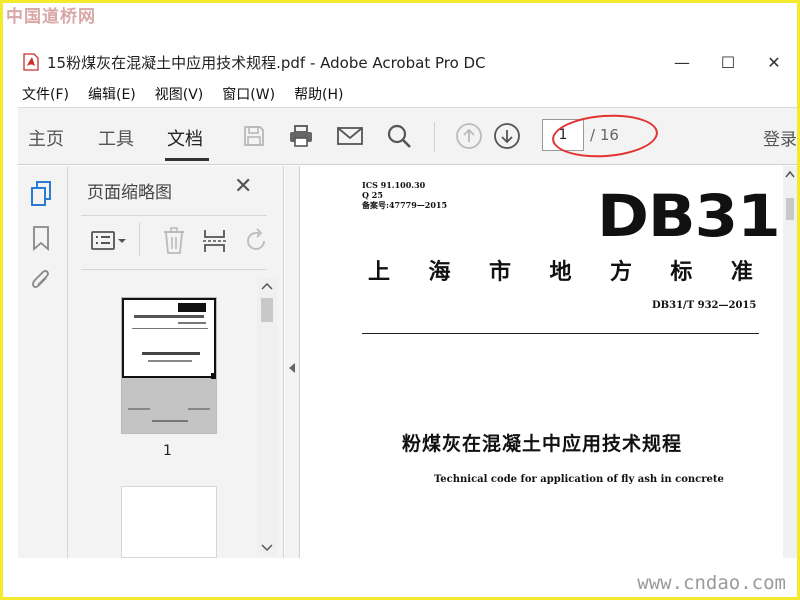 This screenshot has height=600, width=800. What do you see at coordinates (399, 136) in the screenshot?
I see `search-icon` at bounding box center [399, 136].